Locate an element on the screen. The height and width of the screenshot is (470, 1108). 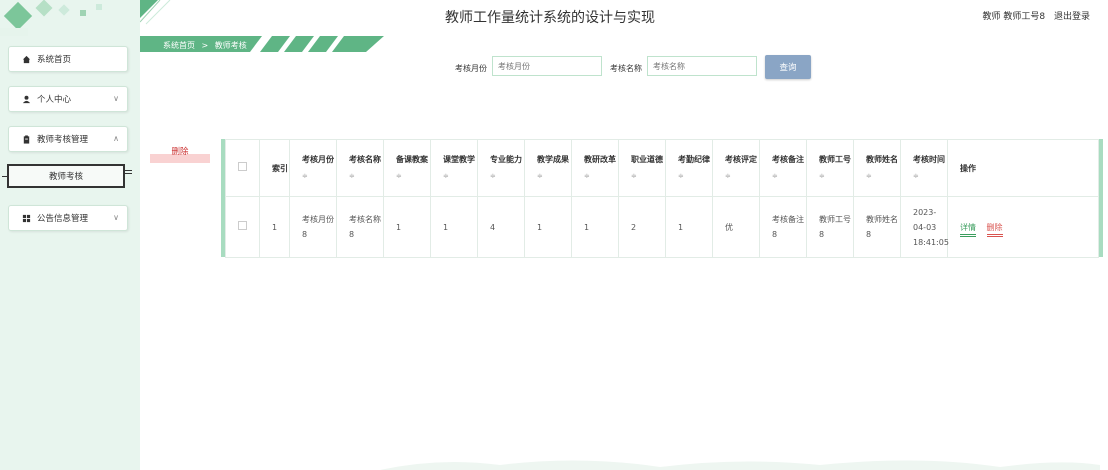
delete-button: 删除 is located at coordinates (994, 229).